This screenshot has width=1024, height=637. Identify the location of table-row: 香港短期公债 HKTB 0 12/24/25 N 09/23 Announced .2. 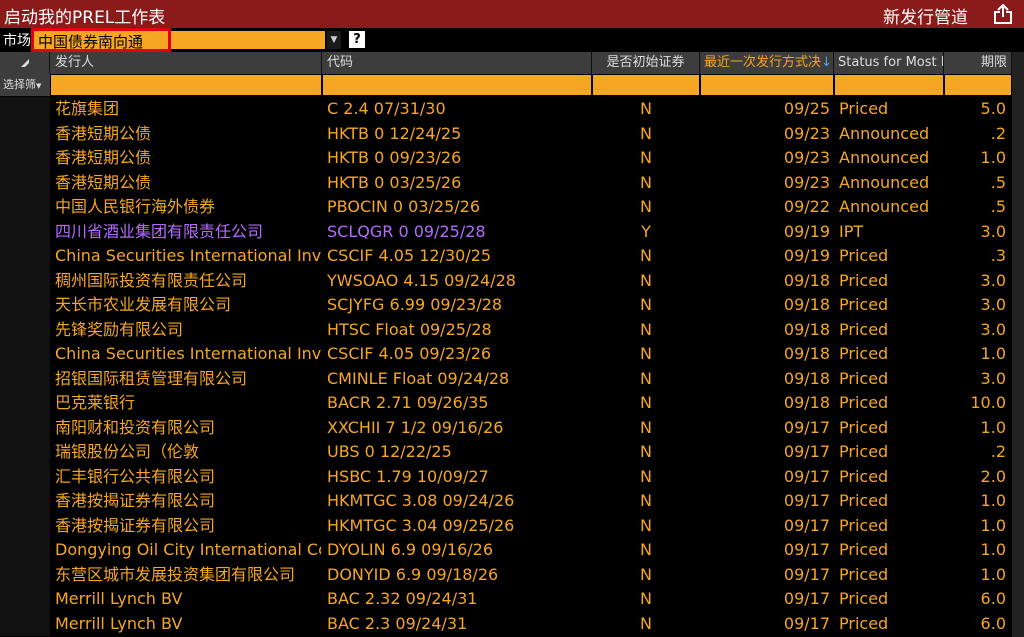
(512, 134).